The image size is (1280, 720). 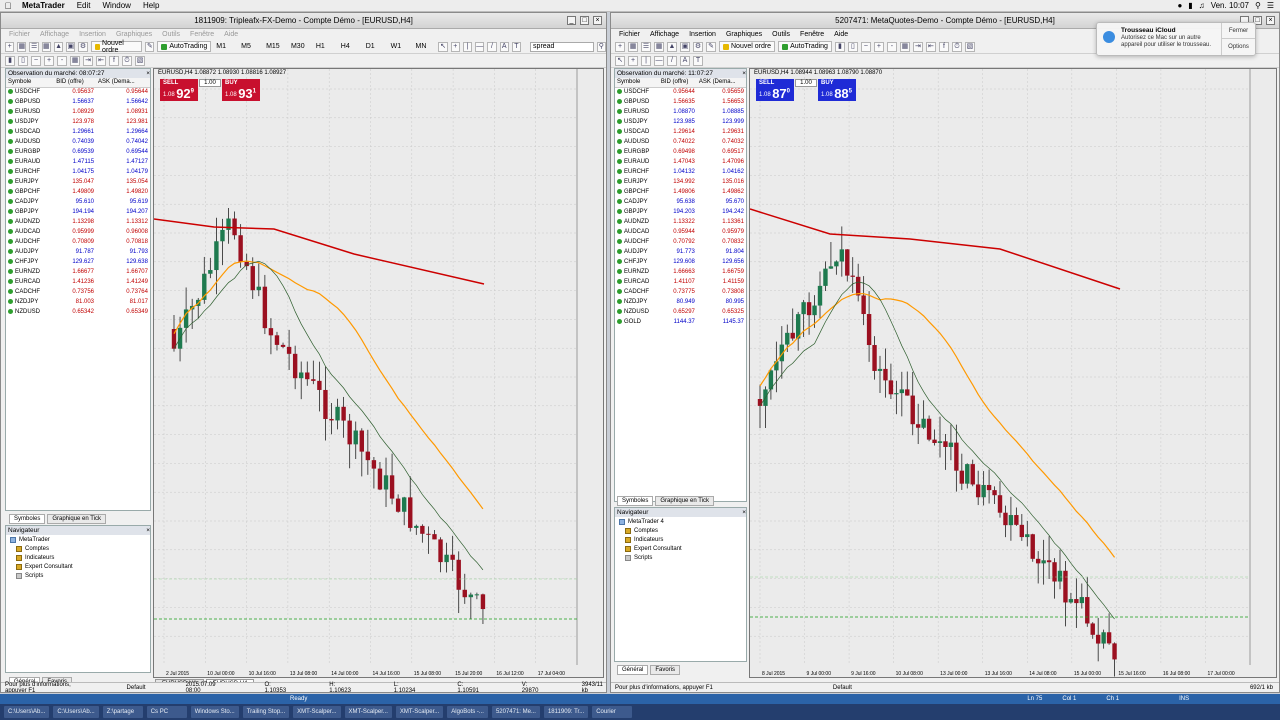 I want to click on tf-h1: H1, so click(x=325, y=47).